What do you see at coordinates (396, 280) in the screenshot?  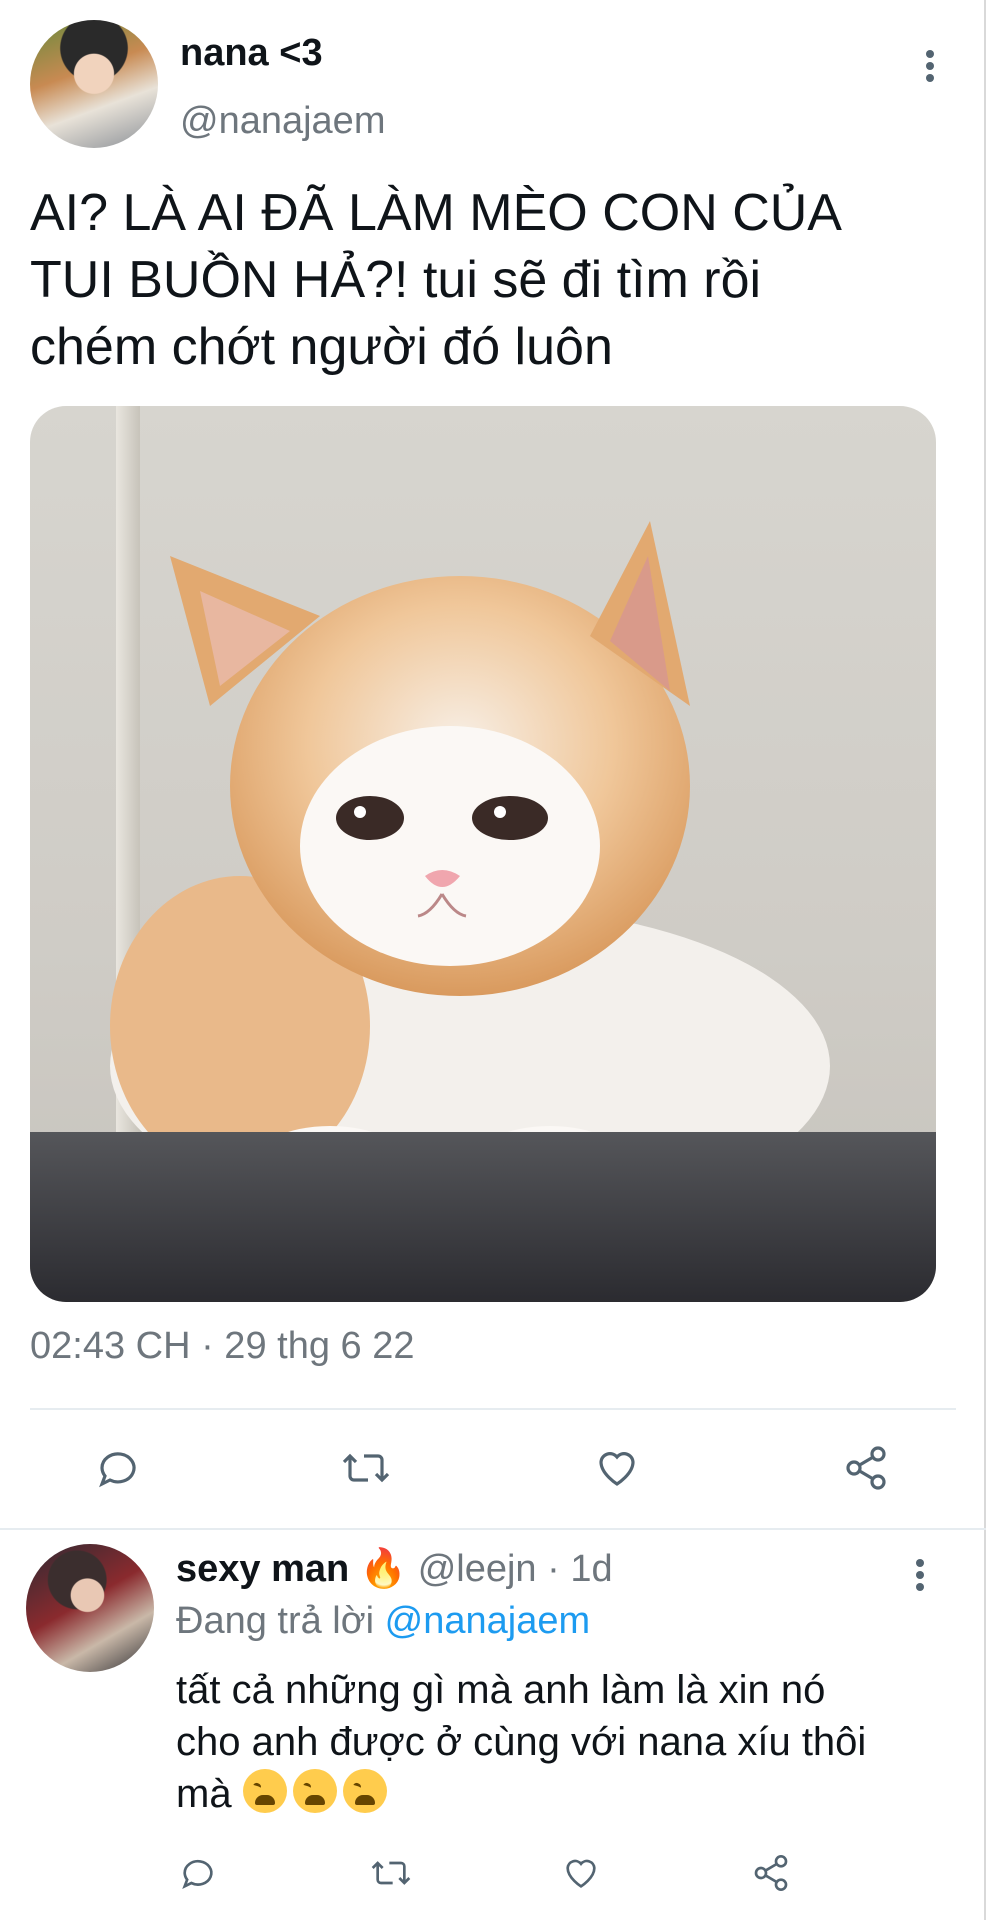 I see `tweet-text-line: TUI BUỒN HẢ?! tui sẽ đi tìm rồi` at bounding box center [396, 280].